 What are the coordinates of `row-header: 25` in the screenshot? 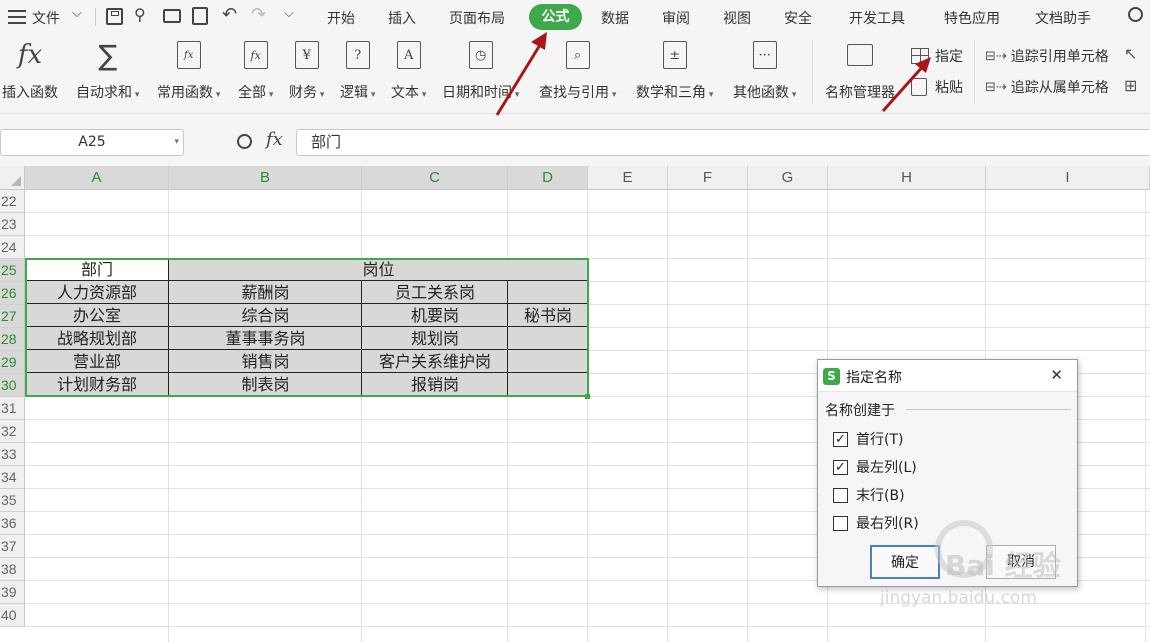 It's located at (12, 270).